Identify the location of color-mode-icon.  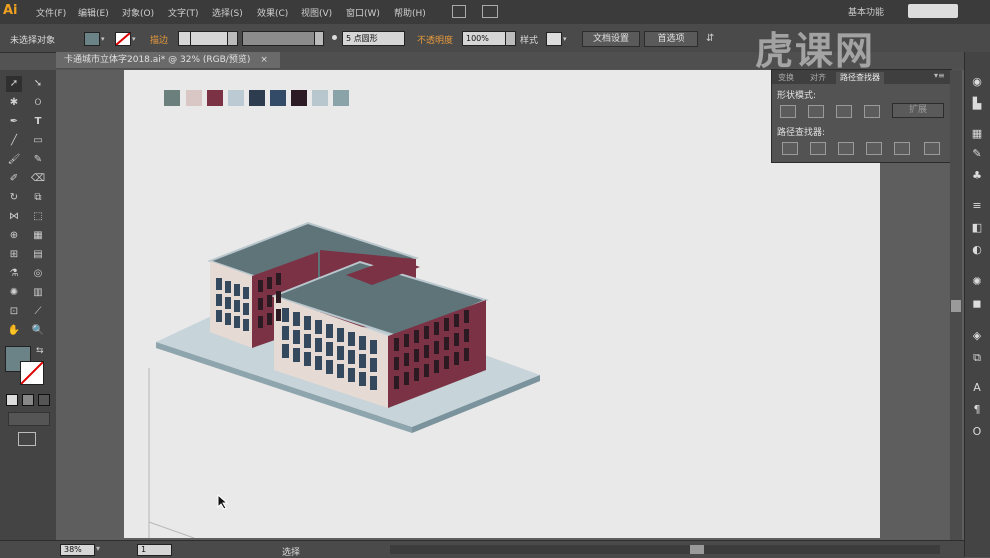
(12, 400).